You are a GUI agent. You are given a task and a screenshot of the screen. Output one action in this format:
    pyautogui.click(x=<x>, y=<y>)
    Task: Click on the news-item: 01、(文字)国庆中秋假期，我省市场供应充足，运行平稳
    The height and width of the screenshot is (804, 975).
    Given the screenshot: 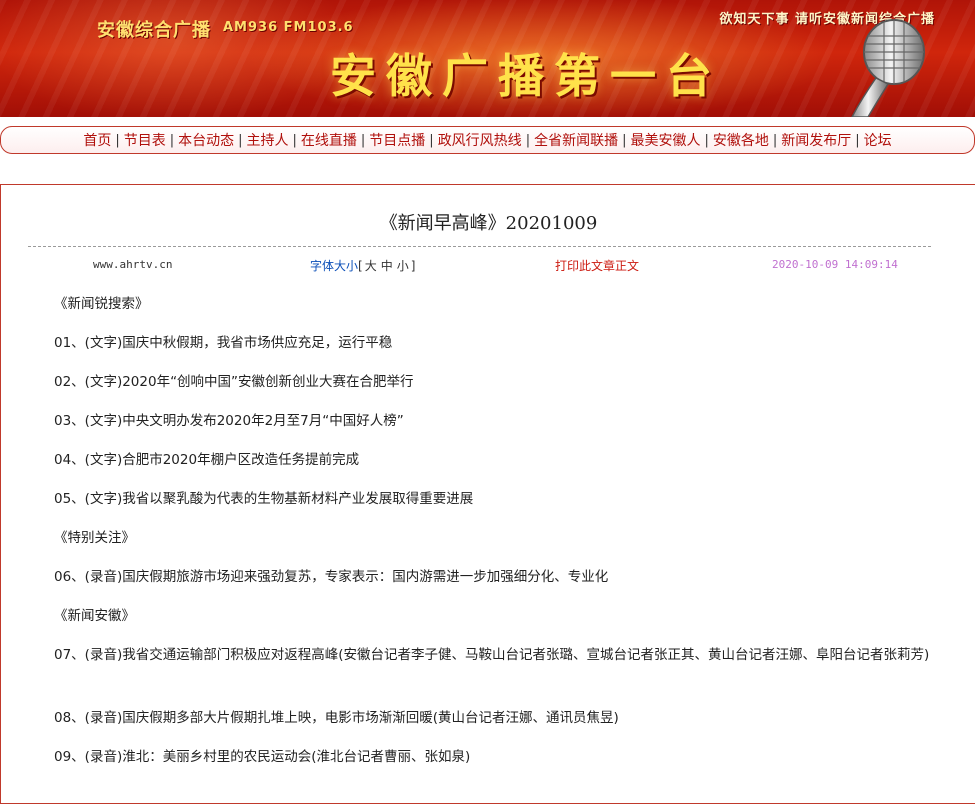 What is the action you would take?
    pyautogui.click(x=223, y=343)
    